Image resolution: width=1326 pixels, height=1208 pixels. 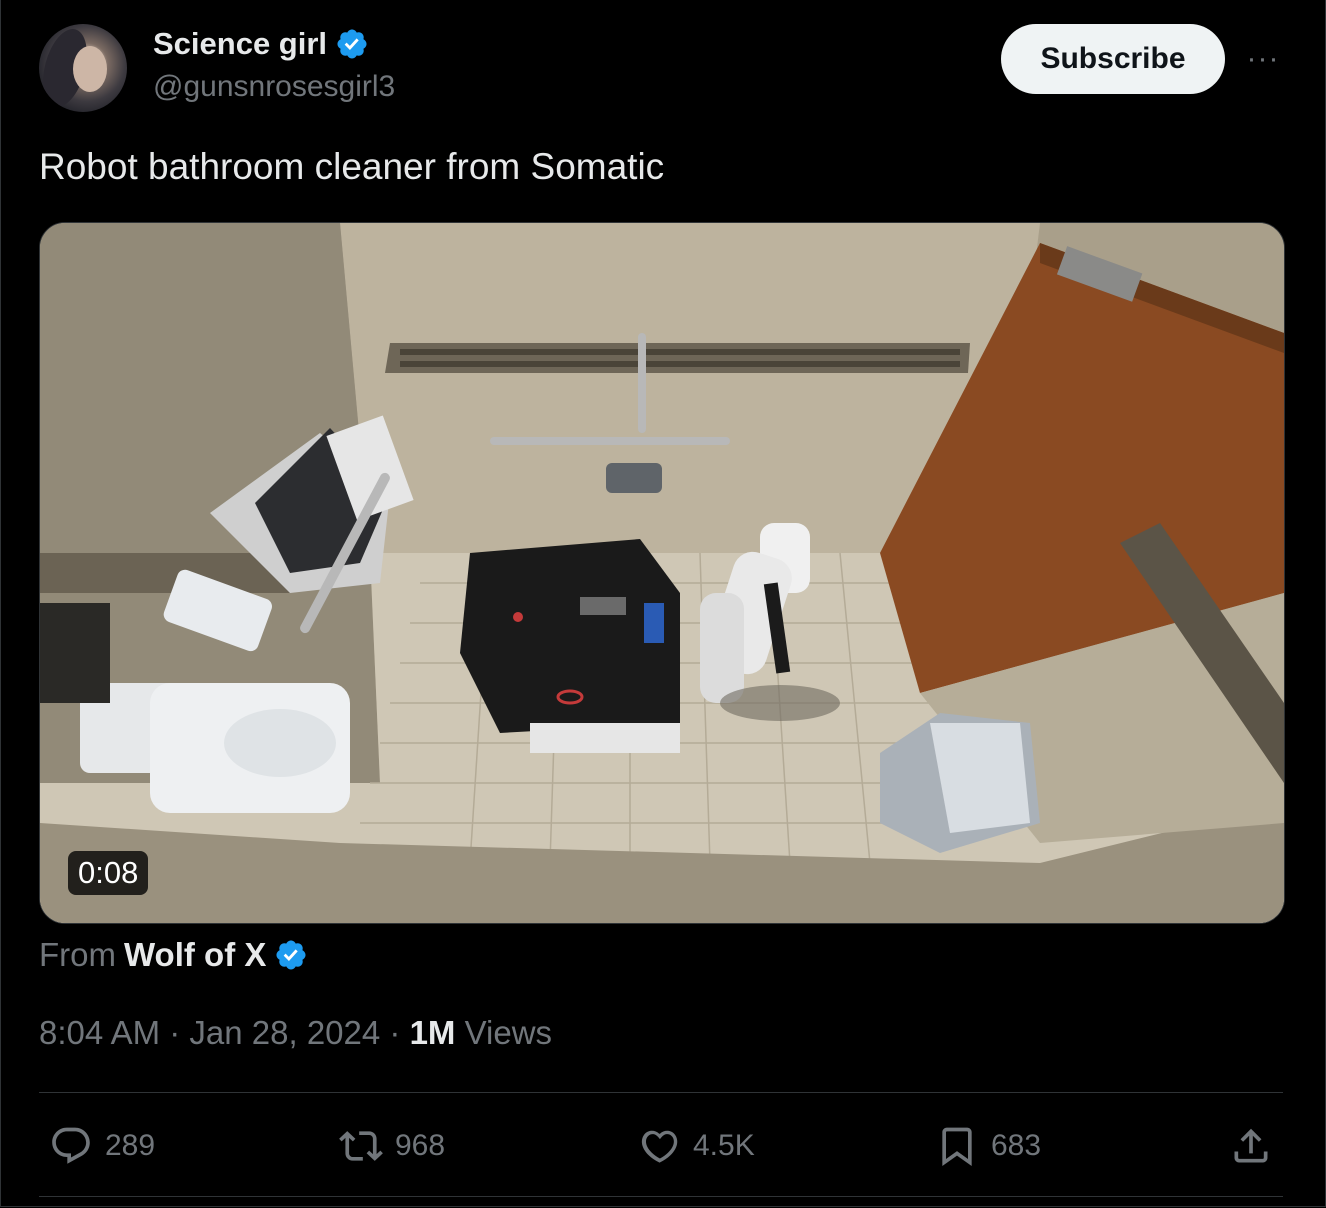 What do you see at coordinates (77, 954) in the screenshot?
I see `source-prefix: From` at bounding box center [77, 954].